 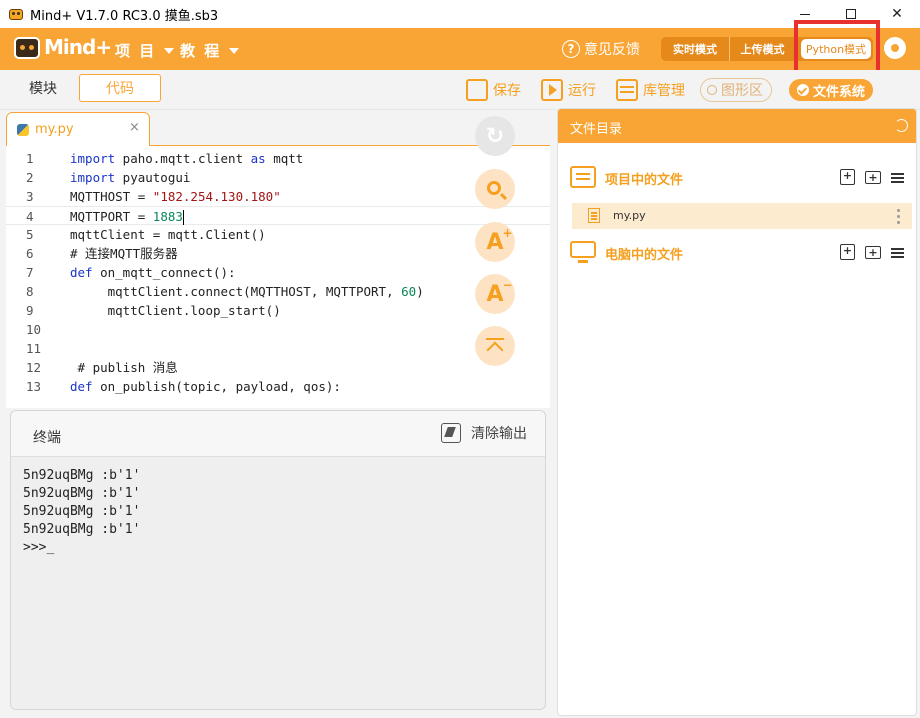 I want to click on code-line: 2 import pyautogui, so click(x=108, y=177).